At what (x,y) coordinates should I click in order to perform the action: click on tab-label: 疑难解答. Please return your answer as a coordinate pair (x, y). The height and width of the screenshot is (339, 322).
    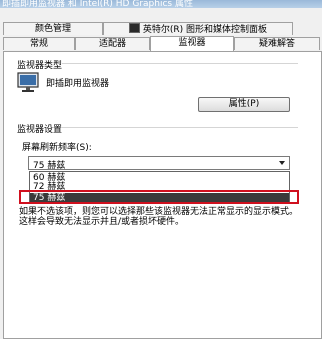
    Looking at the image, I should click on (276, 44).